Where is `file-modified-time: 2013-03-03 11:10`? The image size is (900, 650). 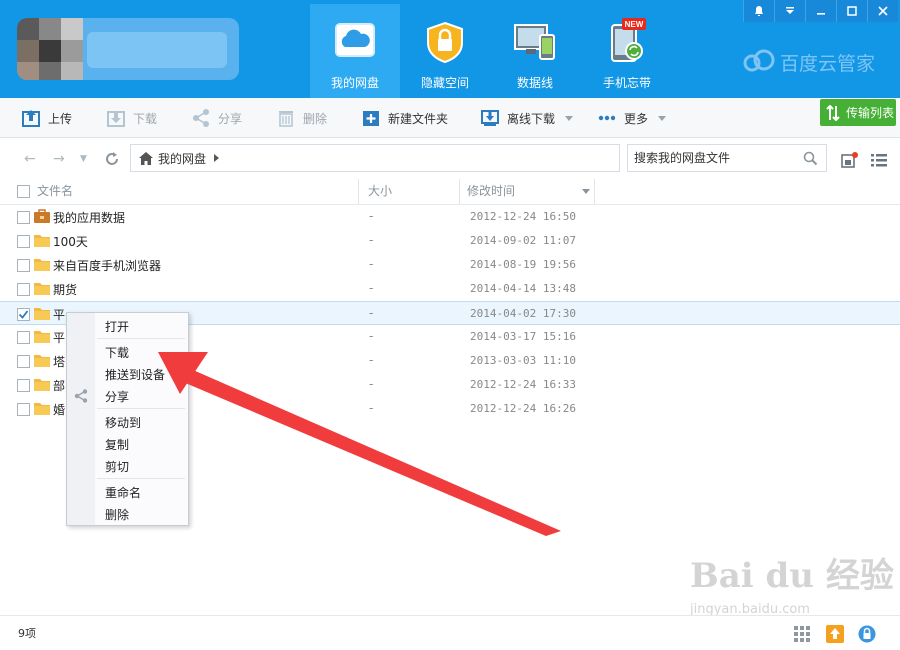 file-modified-time: 2013-03-03 11:10 is located at coordinates (523, 360).